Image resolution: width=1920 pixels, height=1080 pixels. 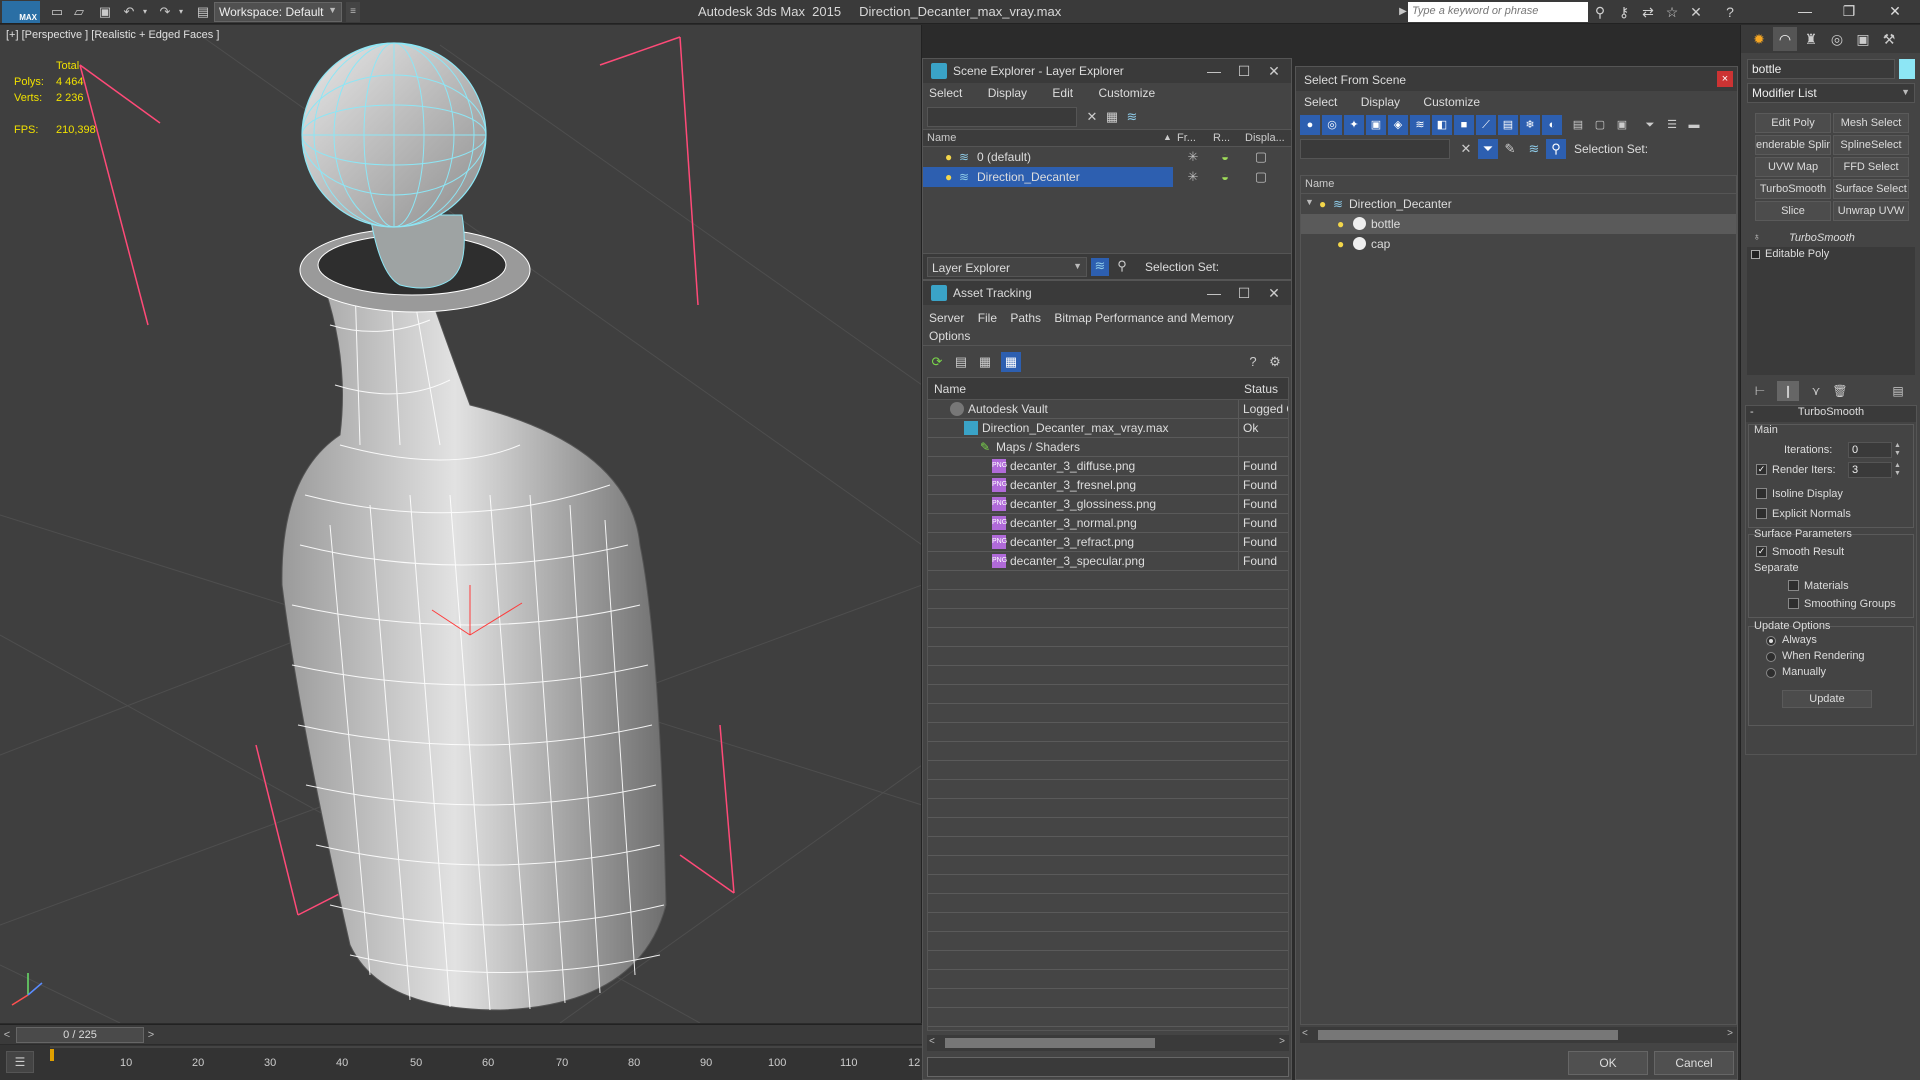 I want to click on track-bar: ☰ 10 20 30 40 50 60 70 80 90 100 110 12, so click(x=461, y=1062).